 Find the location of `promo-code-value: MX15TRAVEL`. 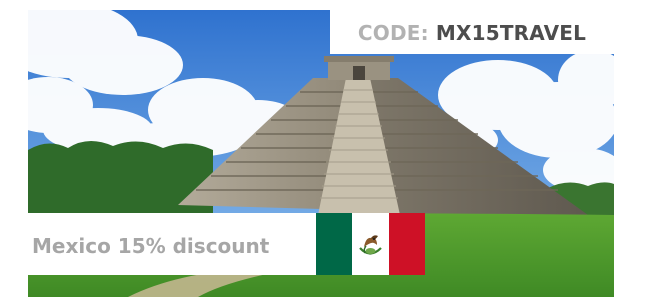

promo-code-value: MX15TRAVEL is located at coordinates (511, 33).